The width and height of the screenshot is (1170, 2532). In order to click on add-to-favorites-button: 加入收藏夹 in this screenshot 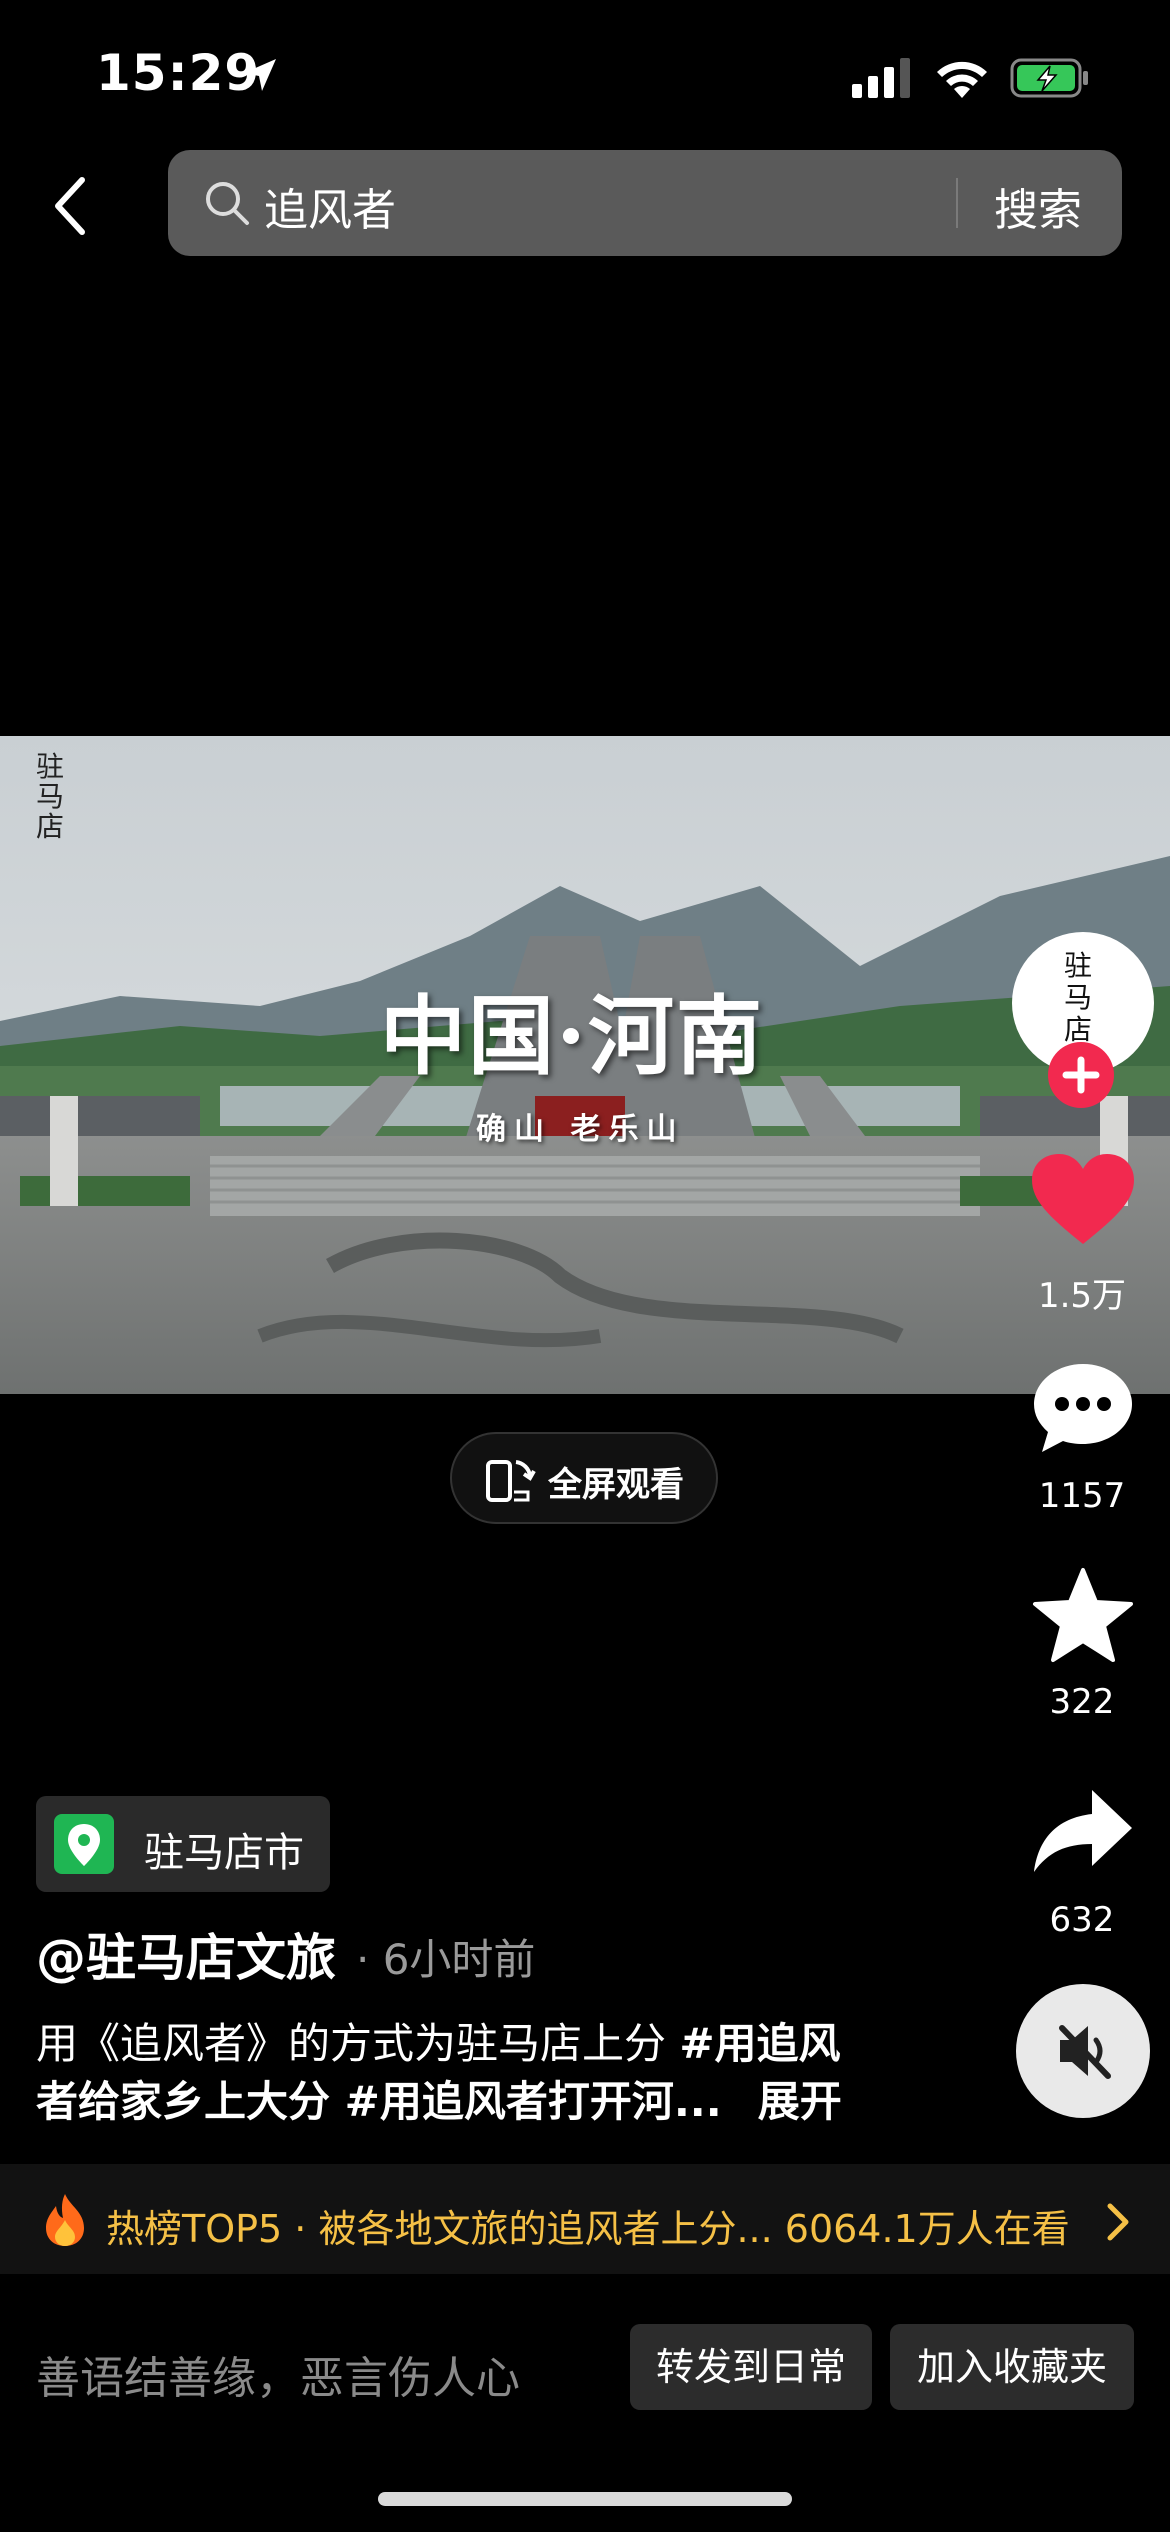, I will do `click(1012, 2367)`.